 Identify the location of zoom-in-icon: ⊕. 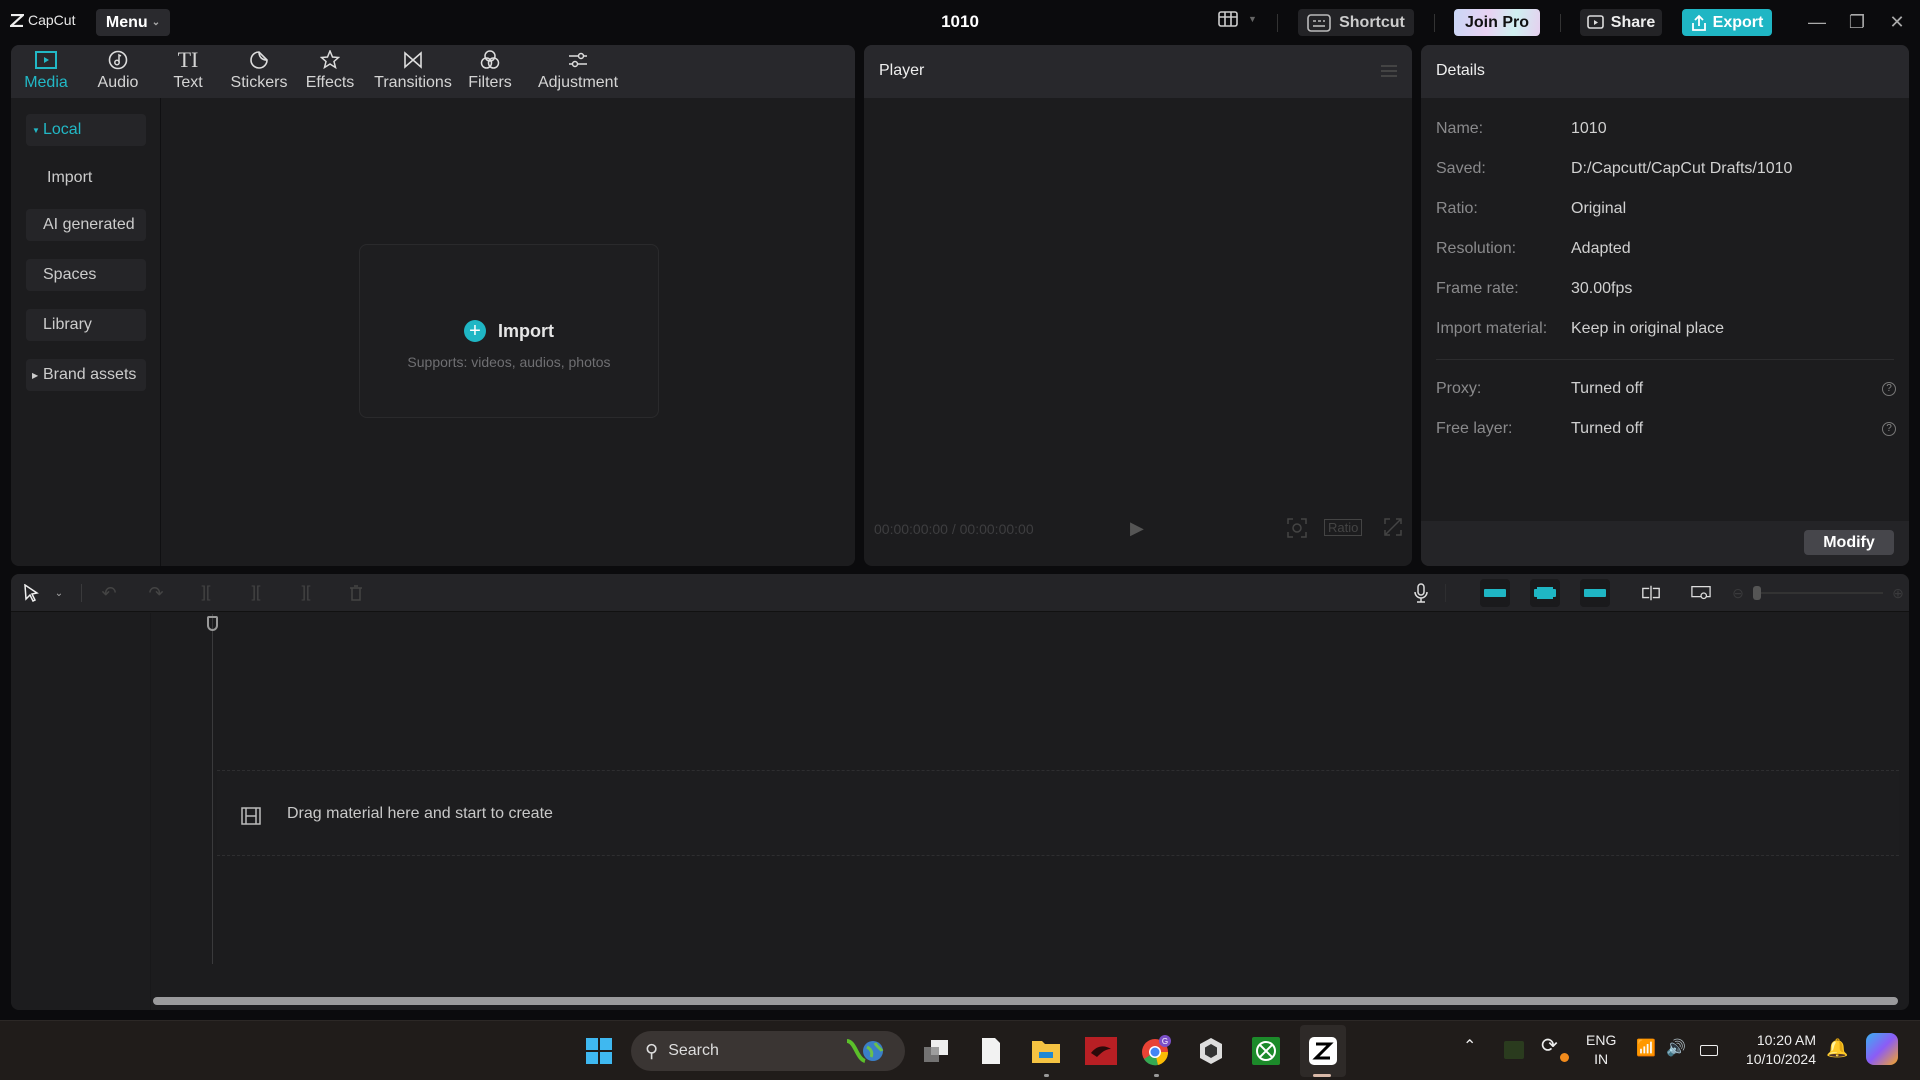
(1898, 593).